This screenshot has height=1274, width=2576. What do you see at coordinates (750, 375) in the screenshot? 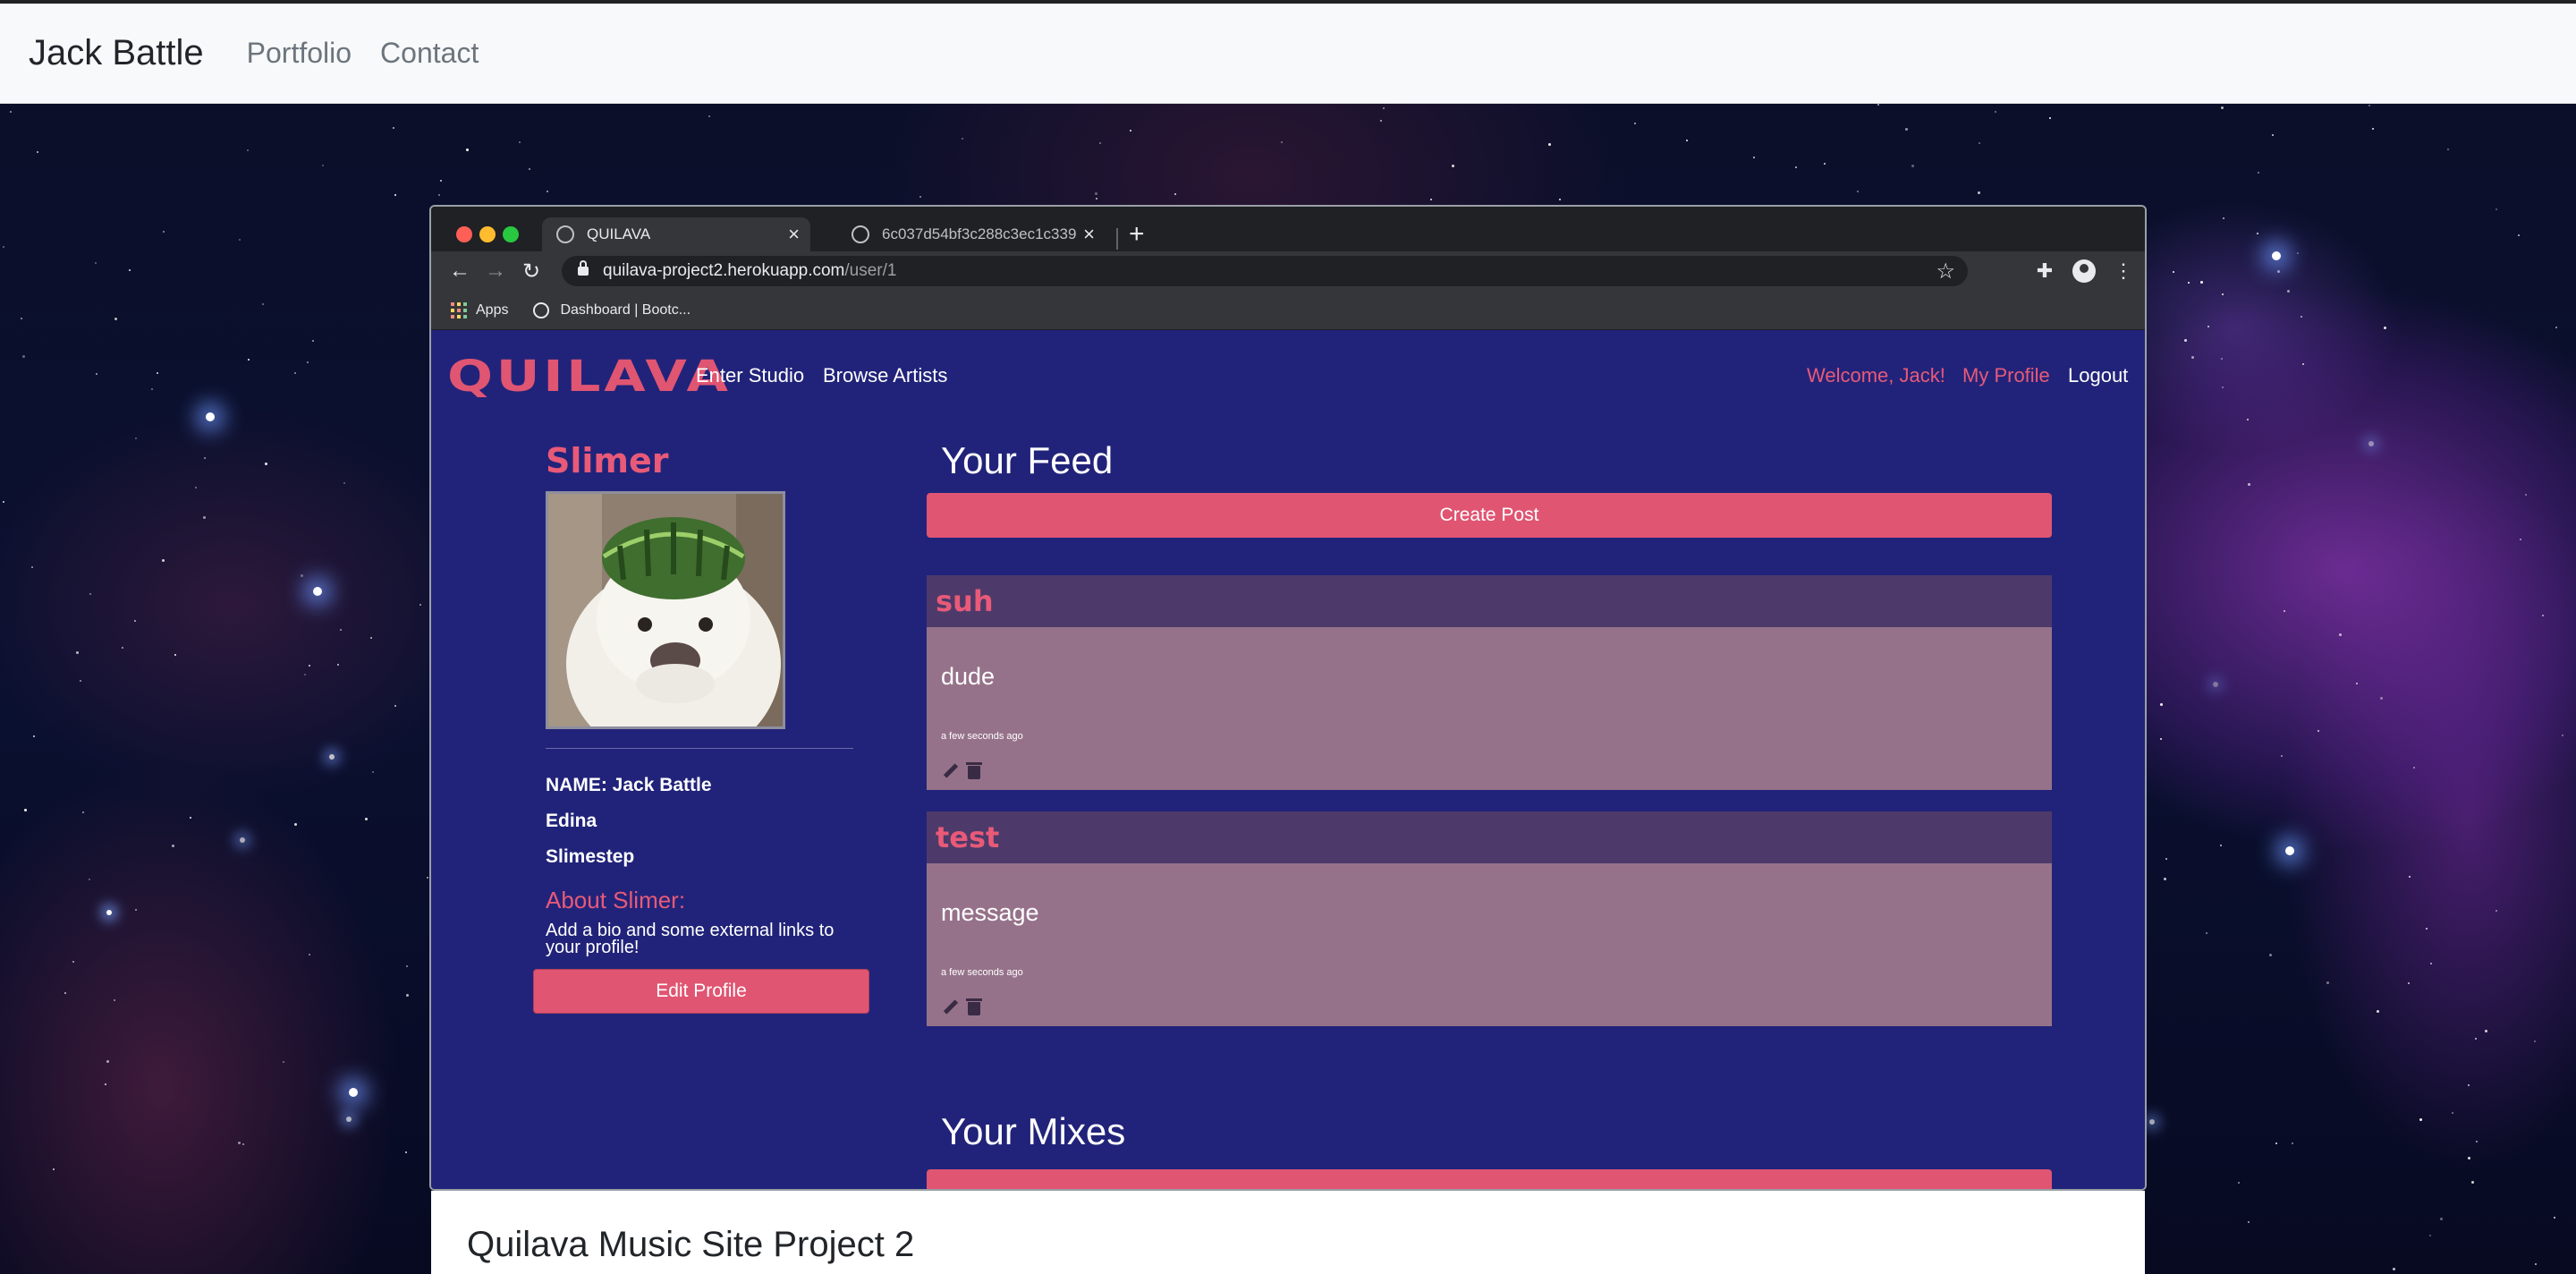
I see `nav-enter-studio: Enter Studio` at bounding box center [750, 375].